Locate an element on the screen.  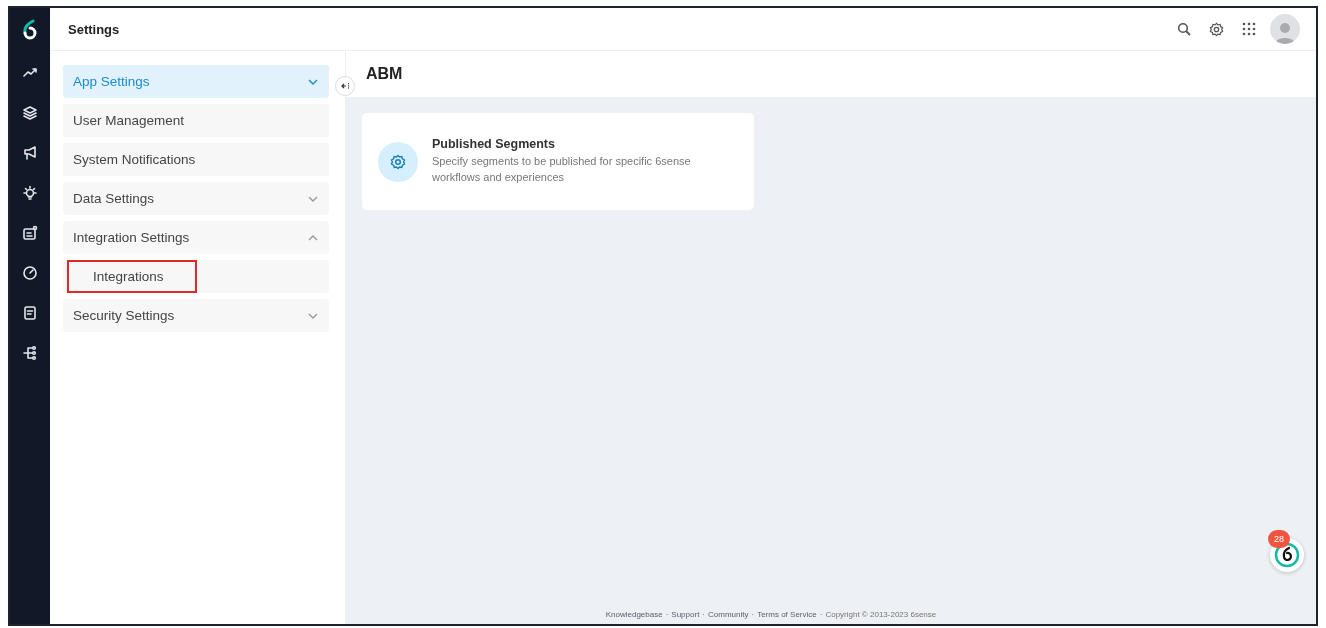
search-button is located at coordinates (1184, 29).